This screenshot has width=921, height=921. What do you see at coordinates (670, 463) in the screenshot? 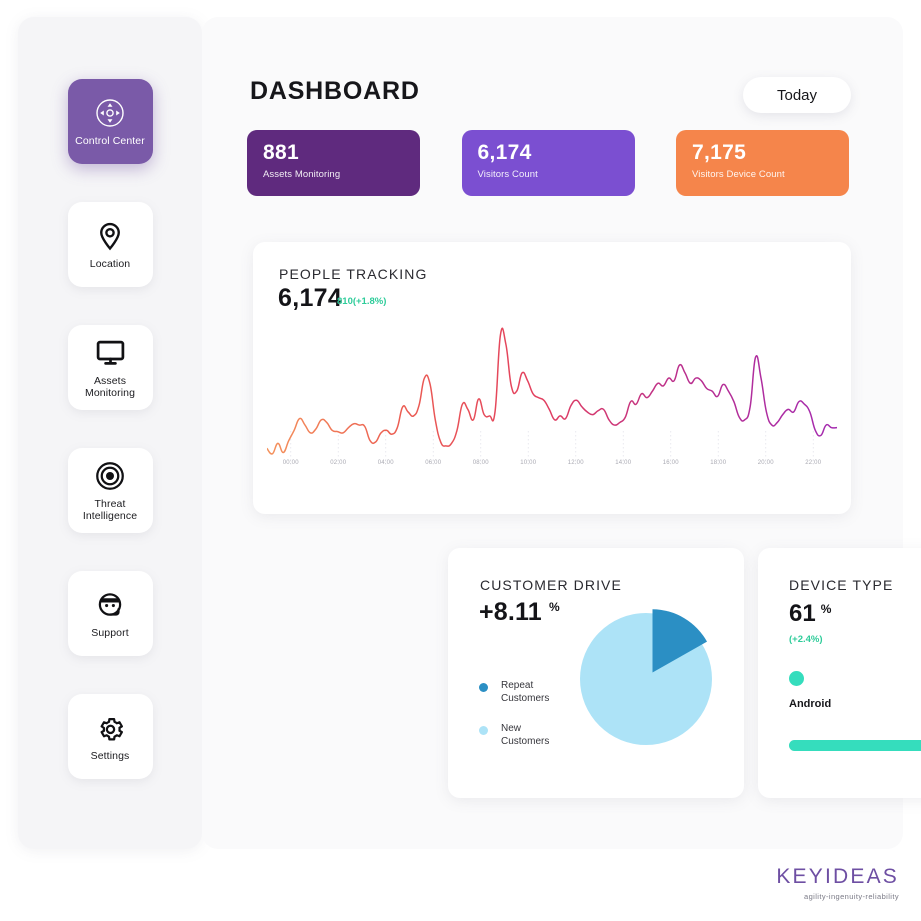
I see `x-axis-tick: 16:00` at bounding box center [670, 463].